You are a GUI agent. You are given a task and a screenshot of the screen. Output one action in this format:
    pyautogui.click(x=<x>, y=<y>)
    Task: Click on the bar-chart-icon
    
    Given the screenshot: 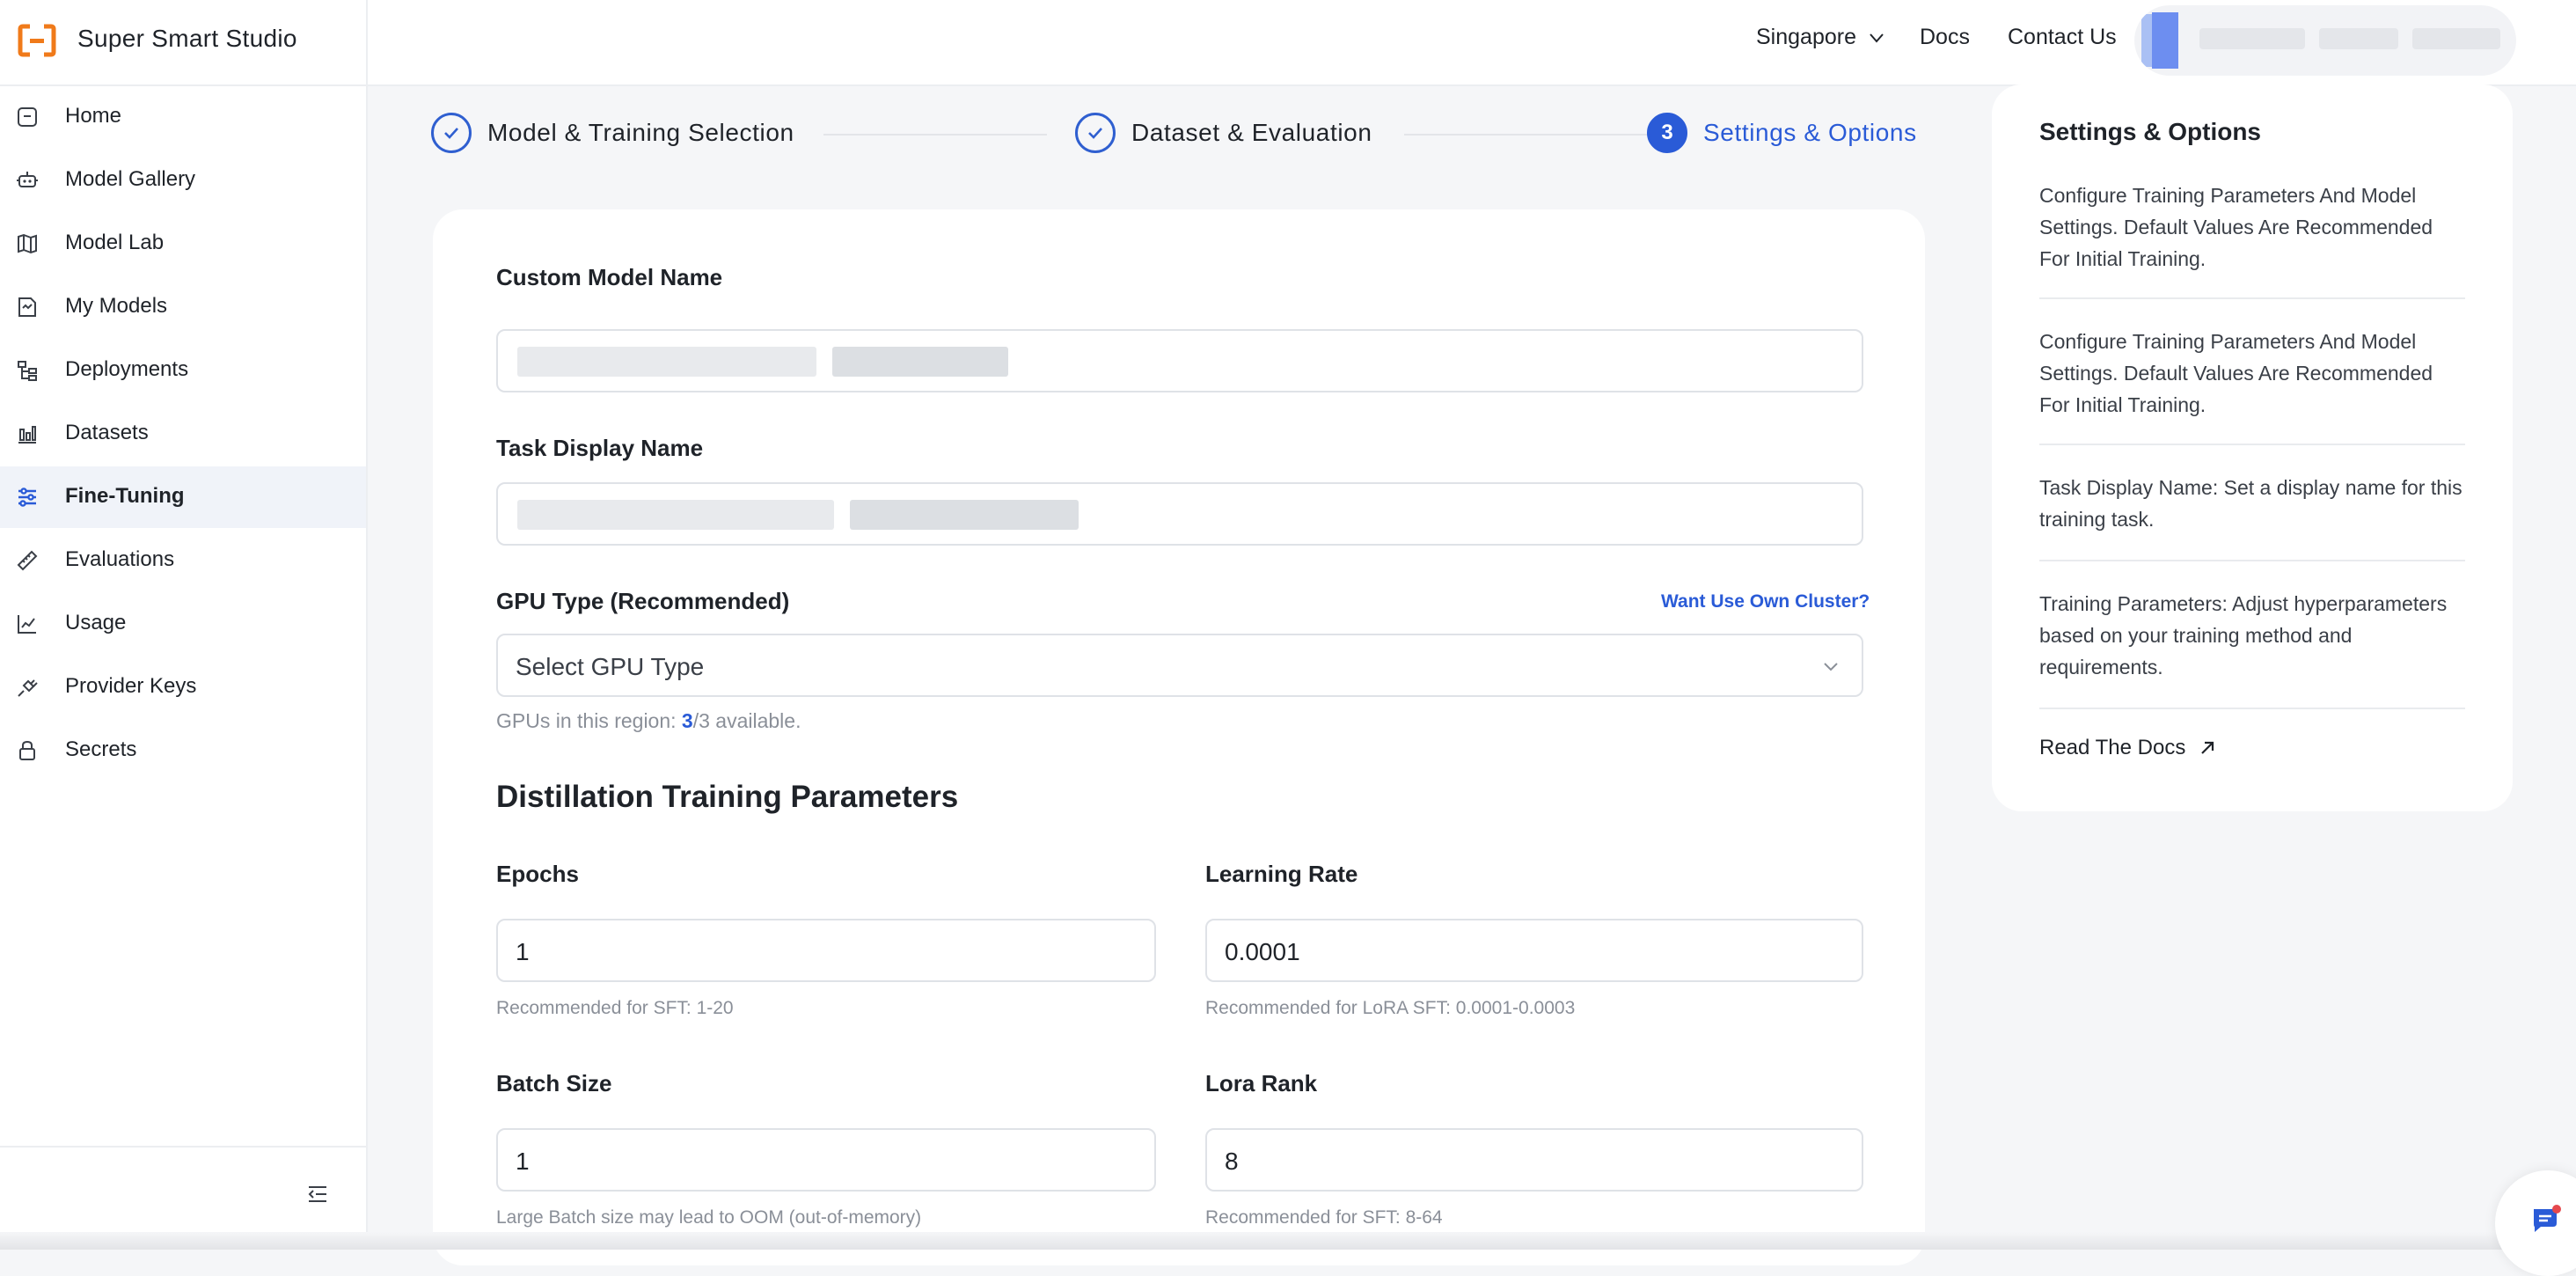 What is the action you would take?
    pyautogui.click(x=27, y=435)
    